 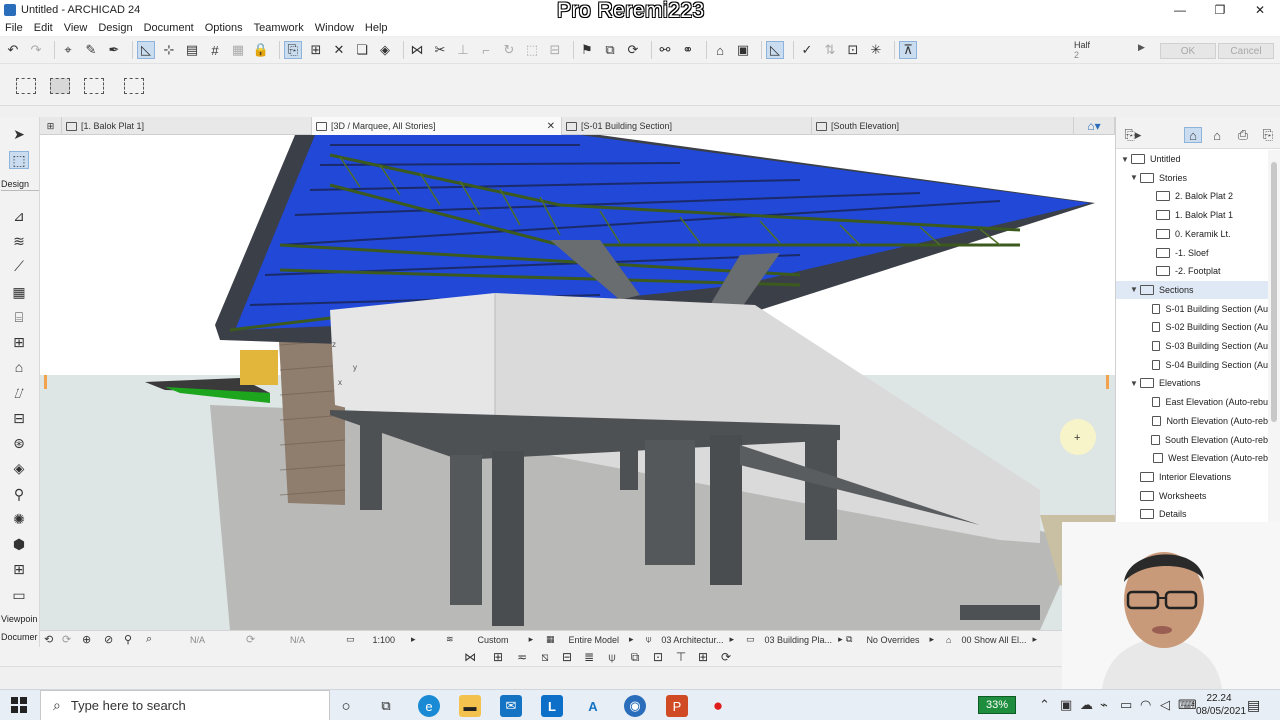 I want to click on menu-design: Design, so click(x=115, y=28).